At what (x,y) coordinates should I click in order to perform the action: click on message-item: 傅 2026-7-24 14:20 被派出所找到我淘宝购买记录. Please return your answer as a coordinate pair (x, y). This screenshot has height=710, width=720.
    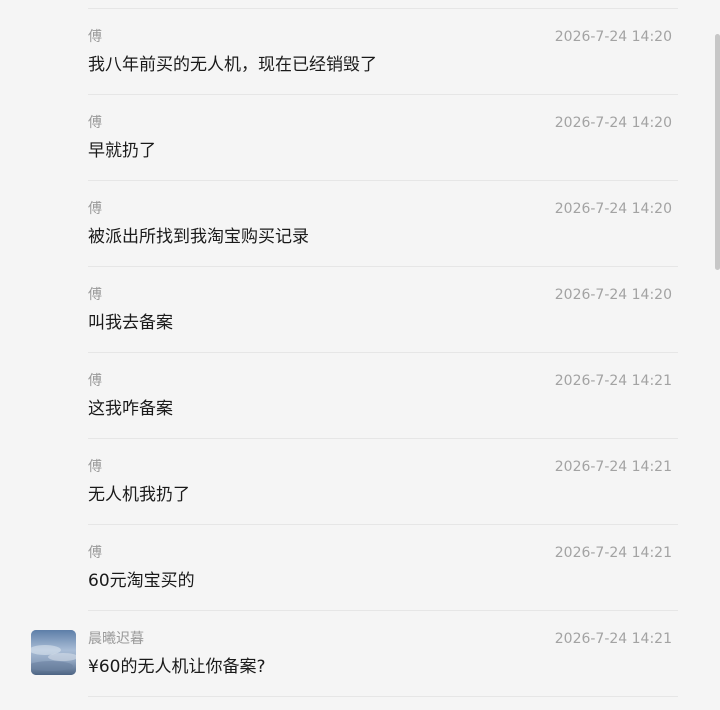
    Looking at the image, I should click on (360, 224).